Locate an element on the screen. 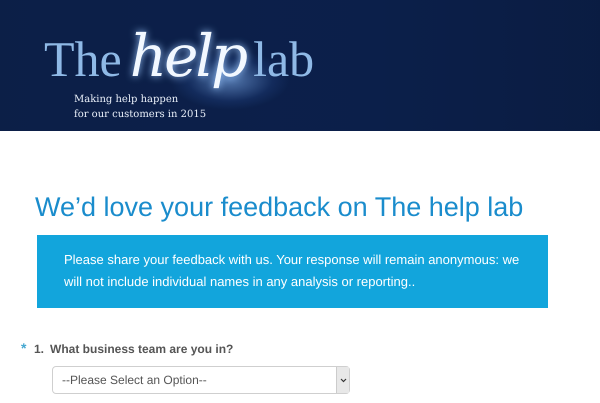 The image size is (600, 403). question-text: What business team are you in? is located at coordinates (142, 349).